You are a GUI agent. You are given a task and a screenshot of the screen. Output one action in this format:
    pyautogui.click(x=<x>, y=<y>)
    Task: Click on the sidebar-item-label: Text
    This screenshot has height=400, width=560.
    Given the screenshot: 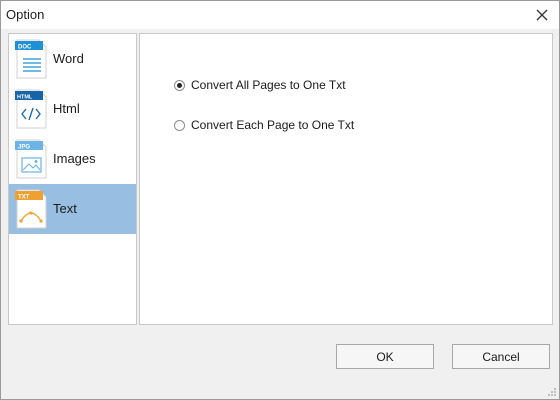 What is the action you would take?
    pyautogui.click(x=65, y=208)
    